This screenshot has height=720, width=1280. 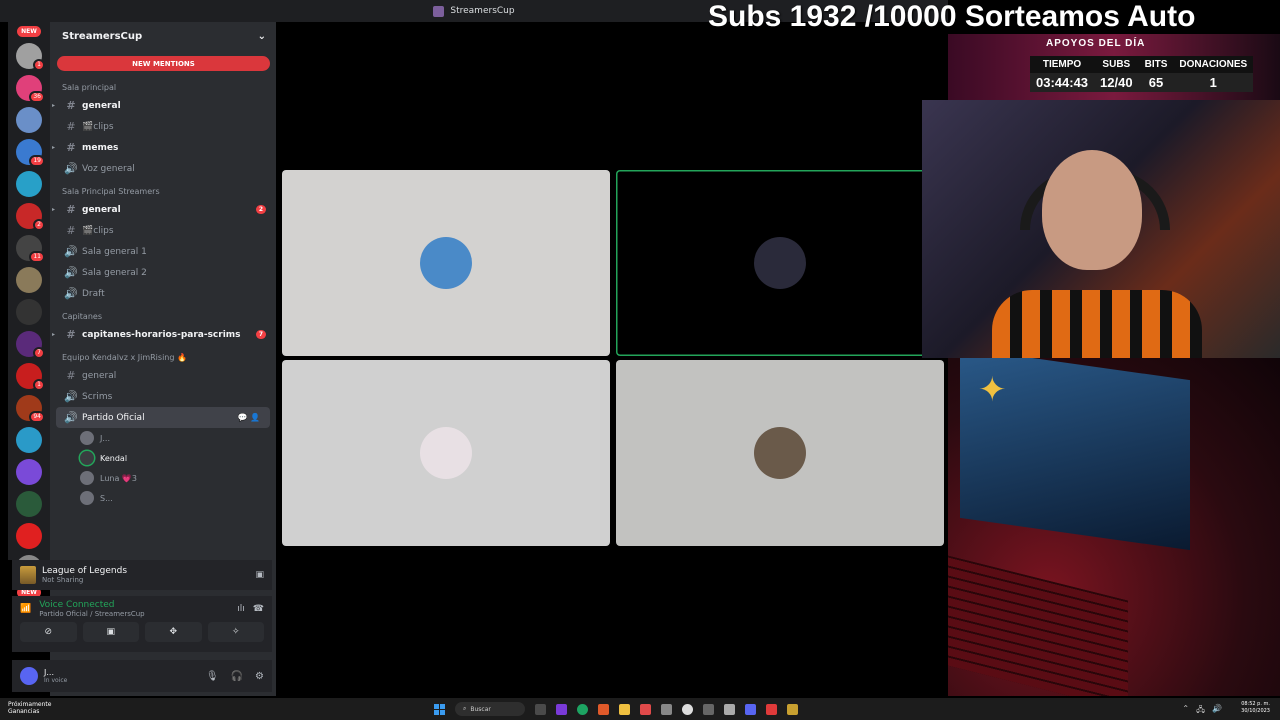 I want to click on server-mention-badge: 19, so click(x=37, y=161).